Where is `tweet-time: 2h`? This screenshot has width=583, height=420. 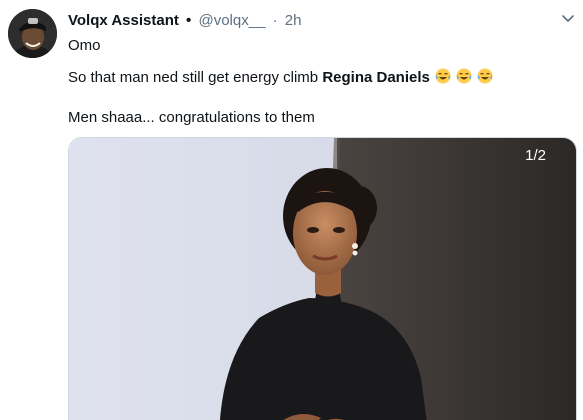 tweet-time: 2h is located at coordinates (293, 20).